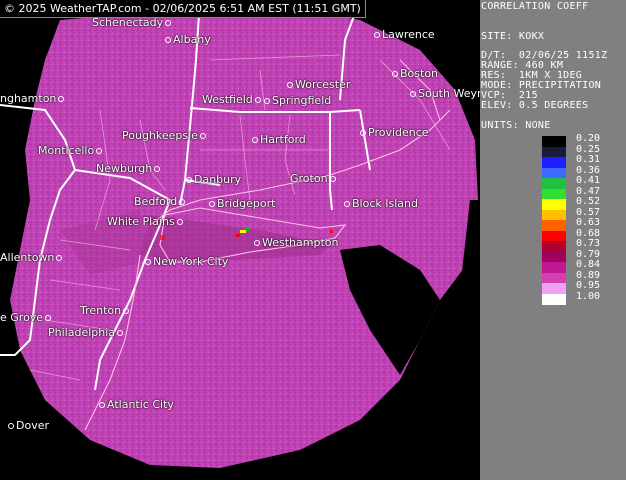 The width and height of the screenshot is (626, 480). What do you see at coordinates (385, 203) in the screenshot?
I see `city-name: Block Island` at bounding box center [385, 203].